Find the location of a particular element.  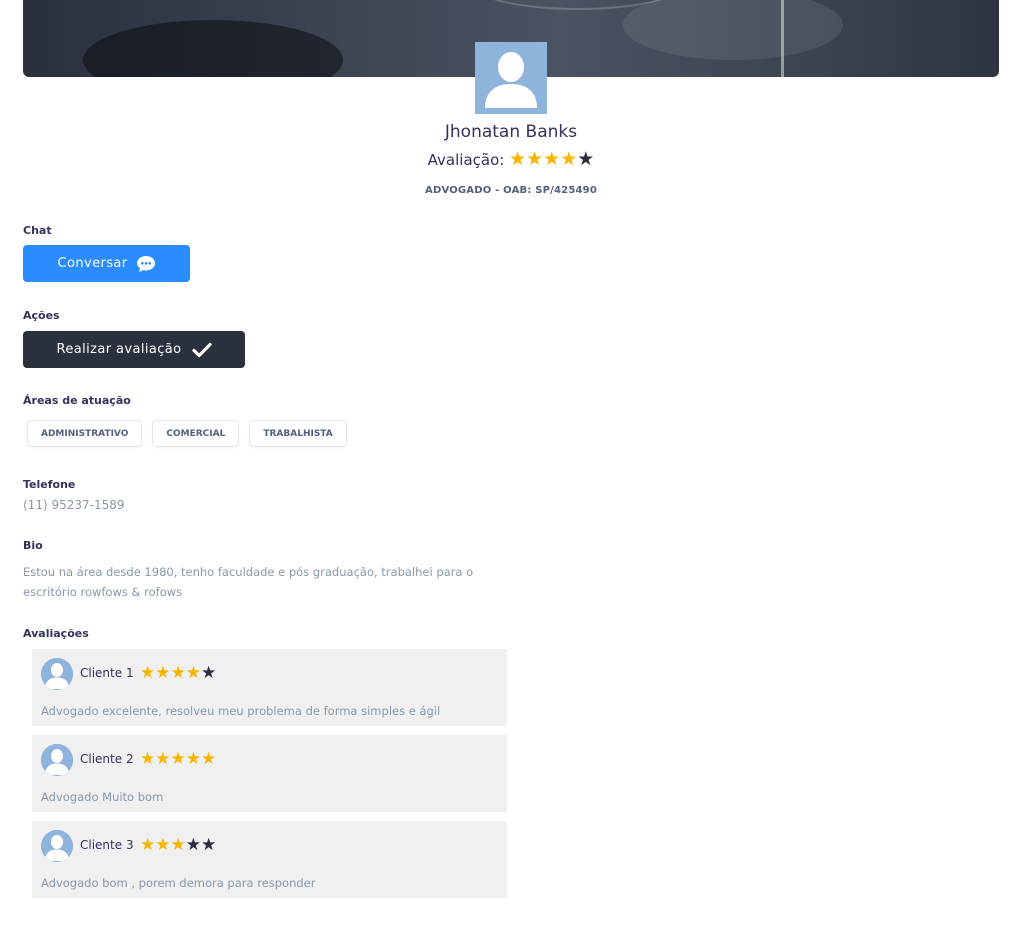

section-label-areas: Áreas de atuação is located at coordinates (77, 400).